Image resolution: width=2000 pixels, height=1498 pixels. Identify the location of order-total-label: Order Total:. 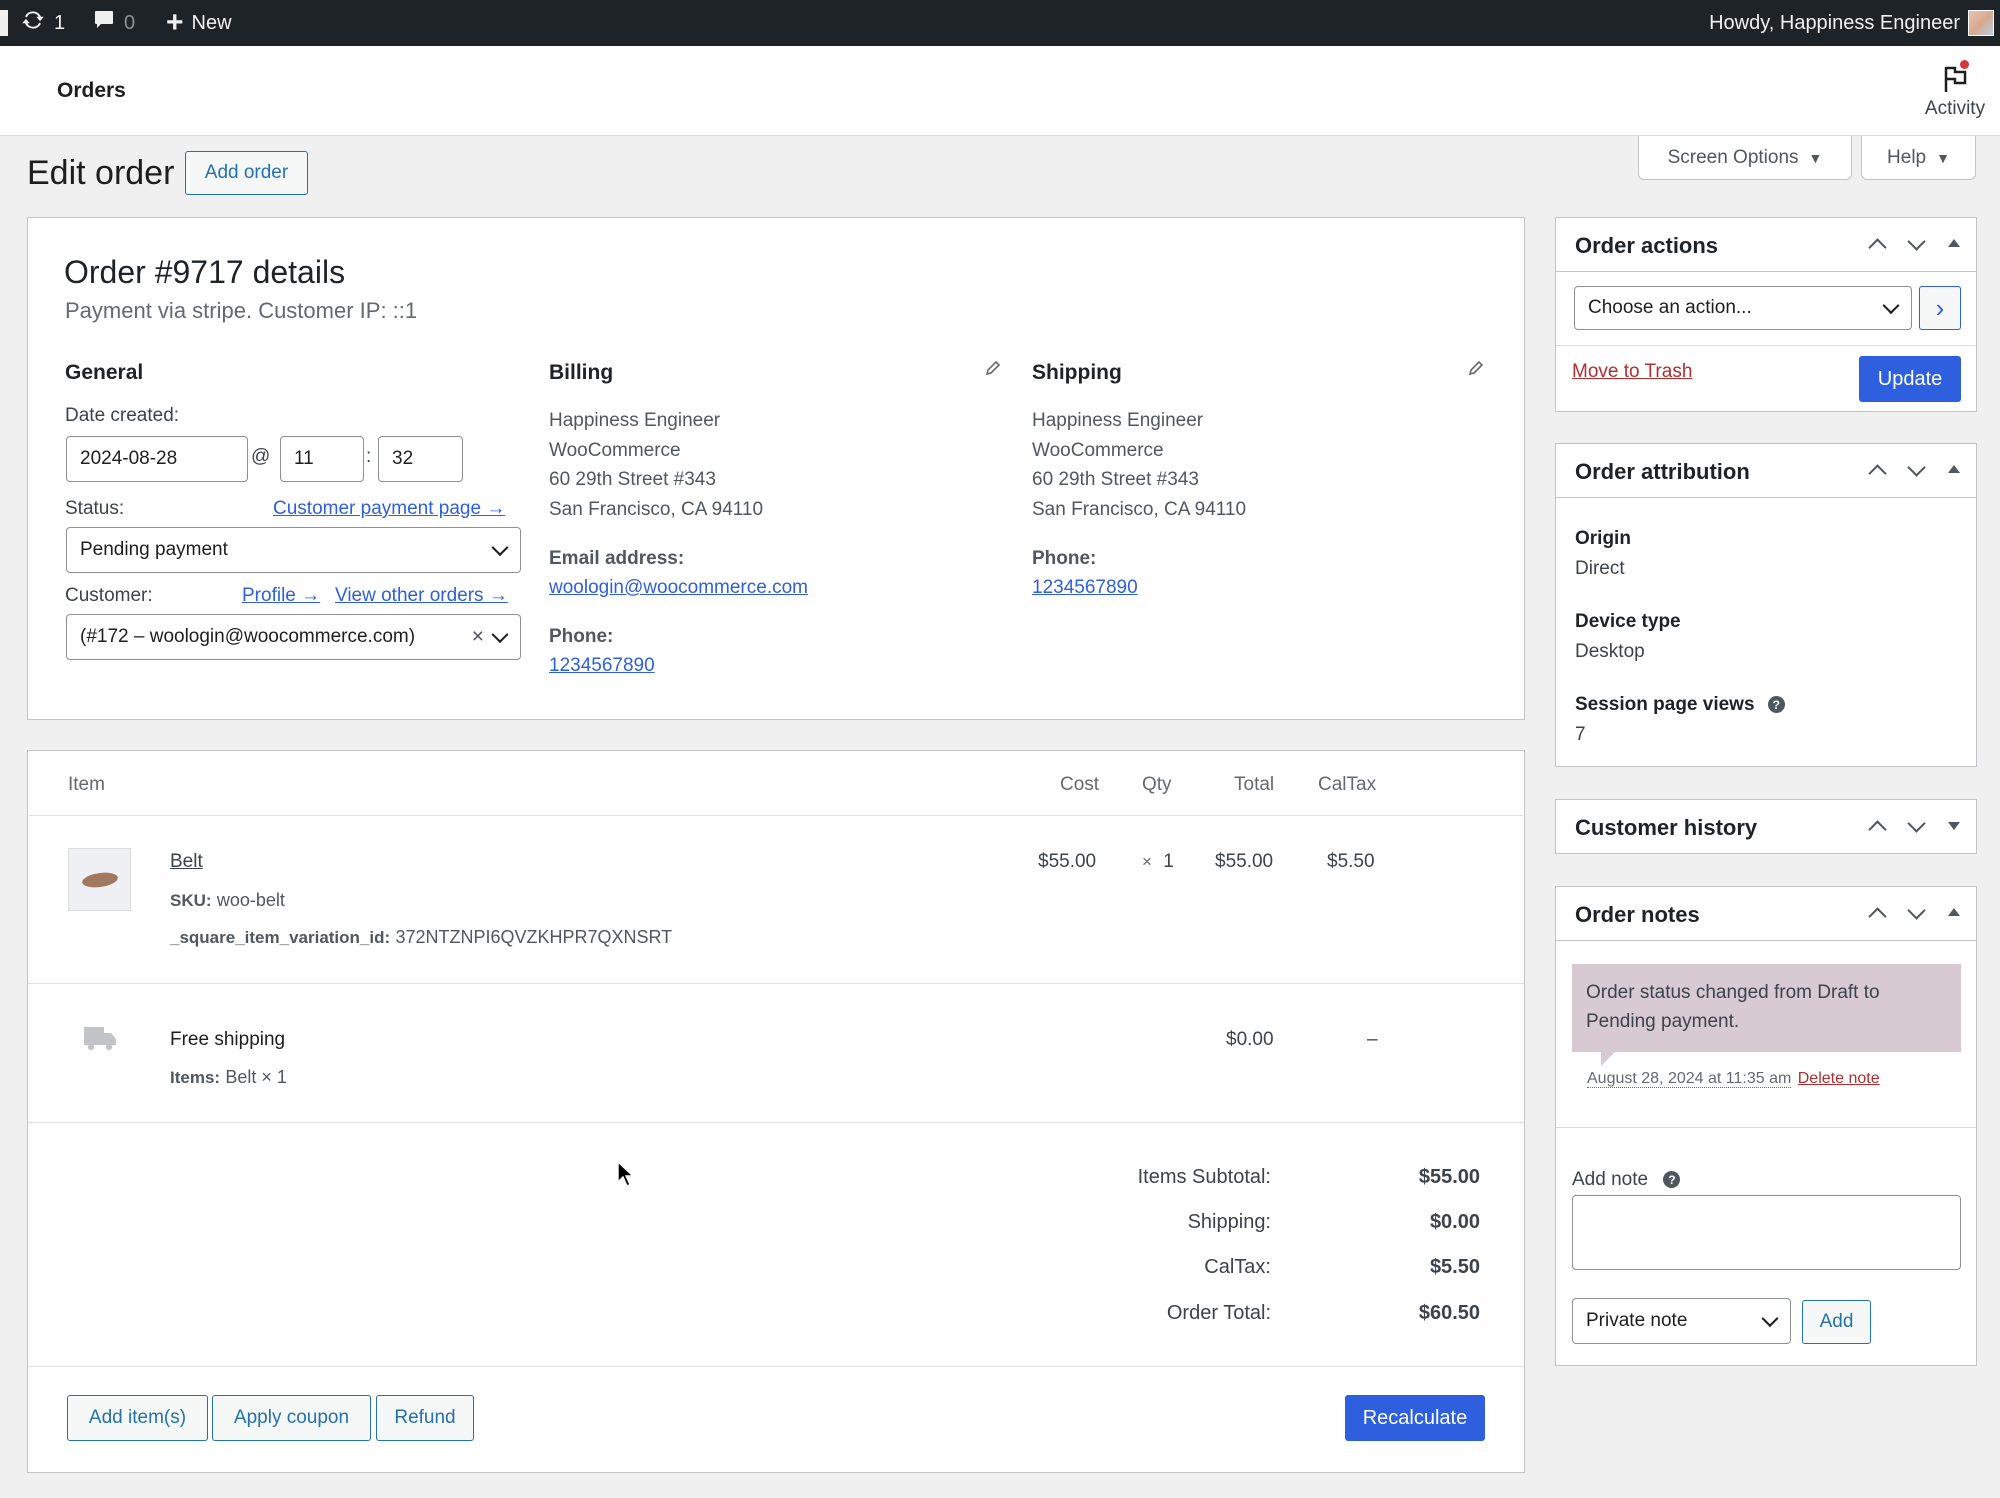
(1218, 1313).